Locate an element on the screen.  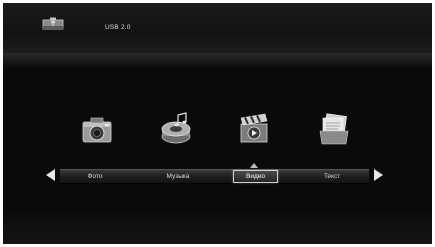
device-label: USB 2.0 is located at coordinates (118, 27).